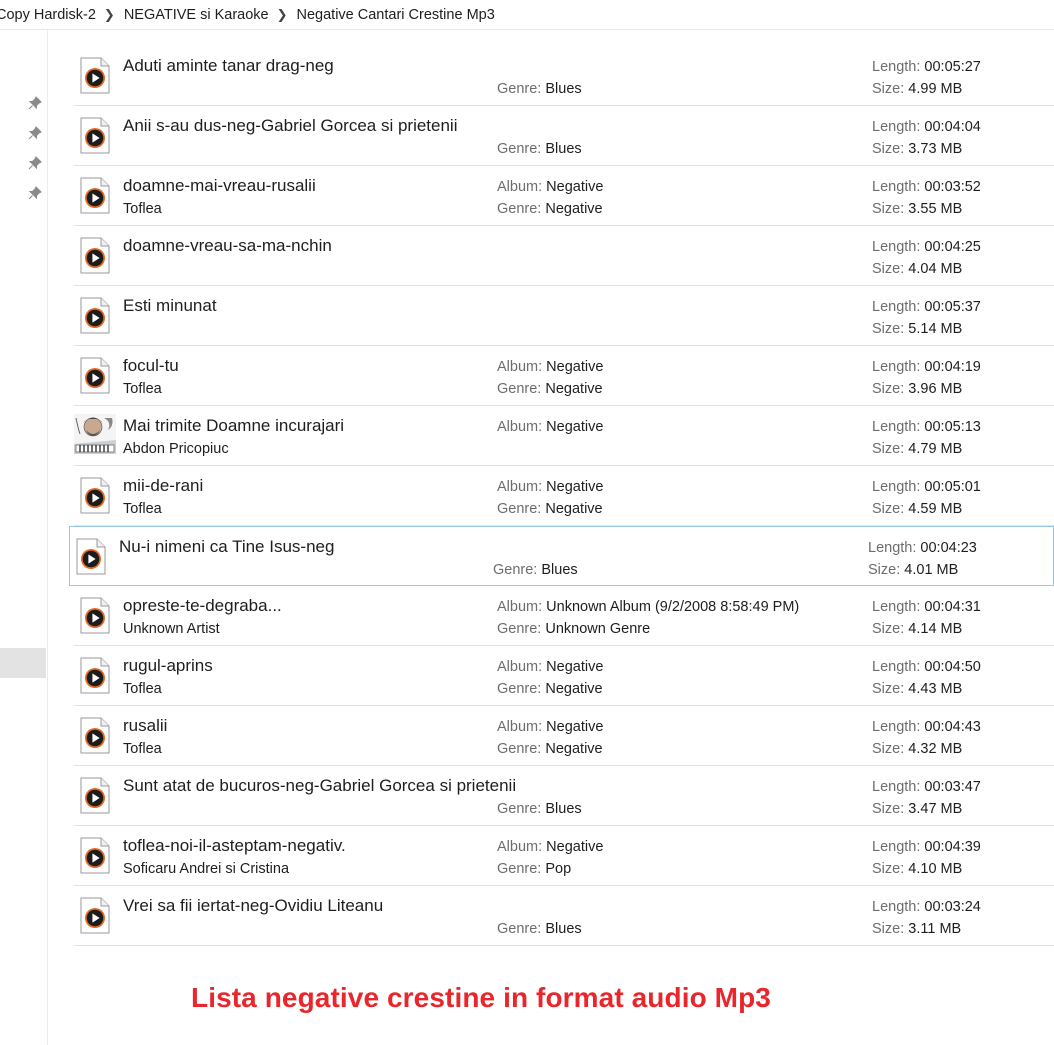 Image resolution: width=1054 pixels, height=1045 pixels. Describe the element at coordinates (219, 185) in the screenshot. I see `file-name: doamne-mai-vreau-rusalii` at that location.